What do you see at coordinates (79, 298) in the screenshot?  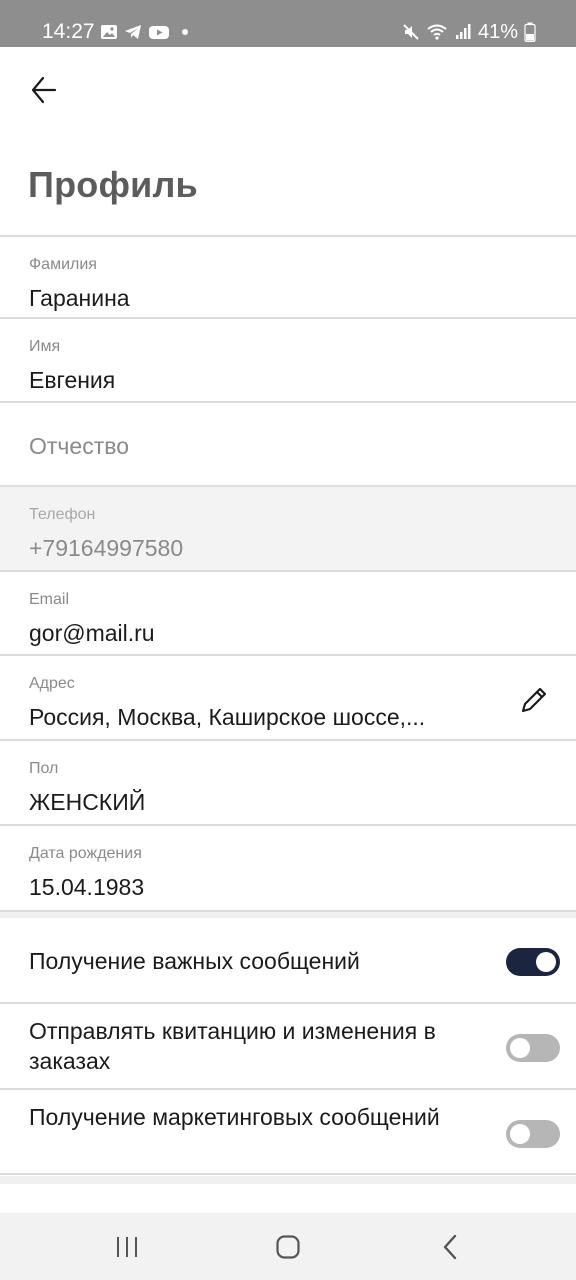 I see `last-name-value: Гаранина` at bounding box center [79, 298].